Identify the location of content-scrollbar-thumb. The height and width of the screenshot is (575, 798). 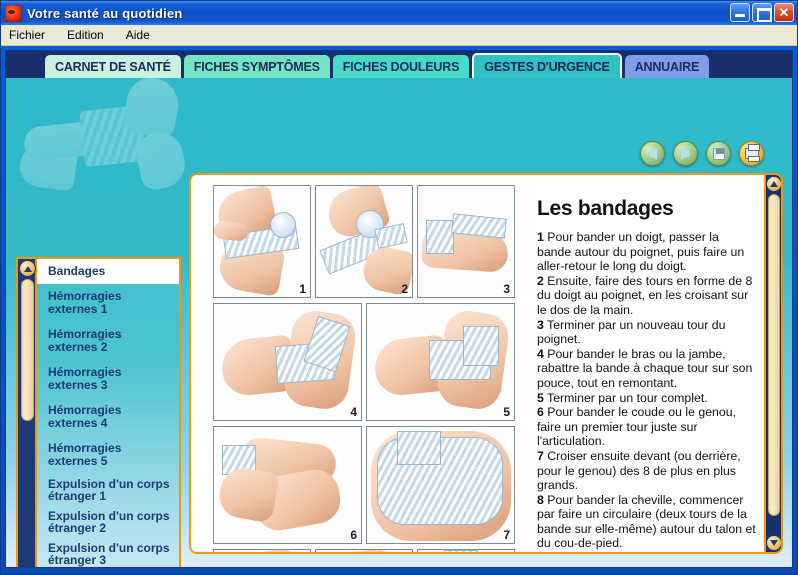
(774, 355).